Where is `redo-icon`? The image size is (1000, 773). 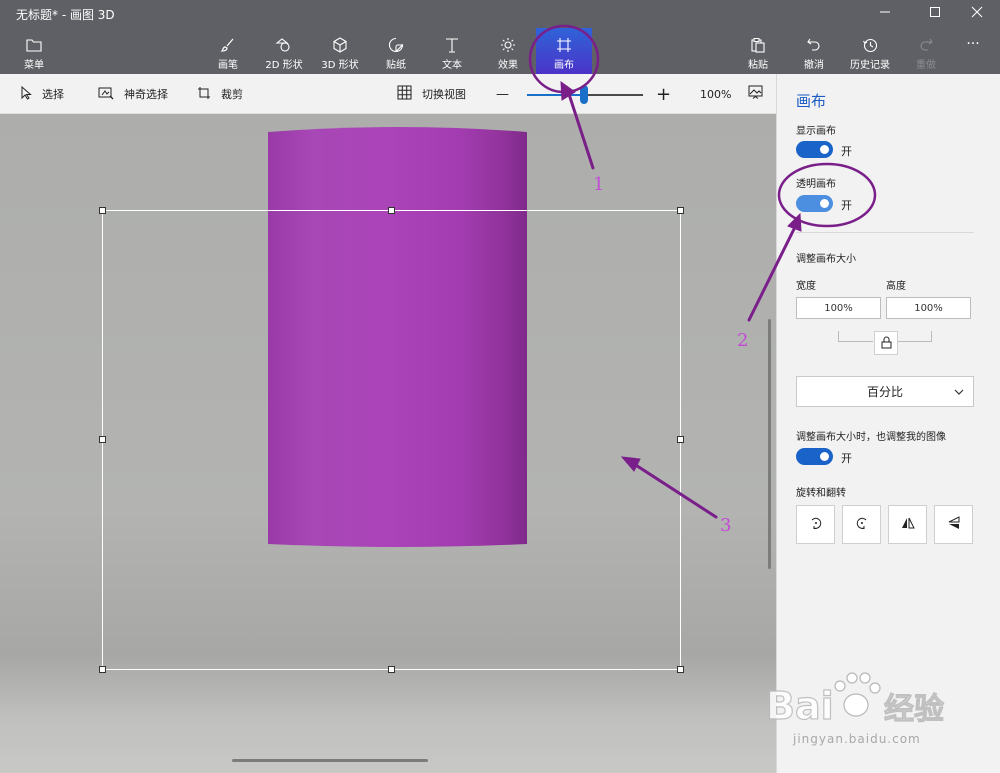 redo-icon is located at coordinates (926, 45).